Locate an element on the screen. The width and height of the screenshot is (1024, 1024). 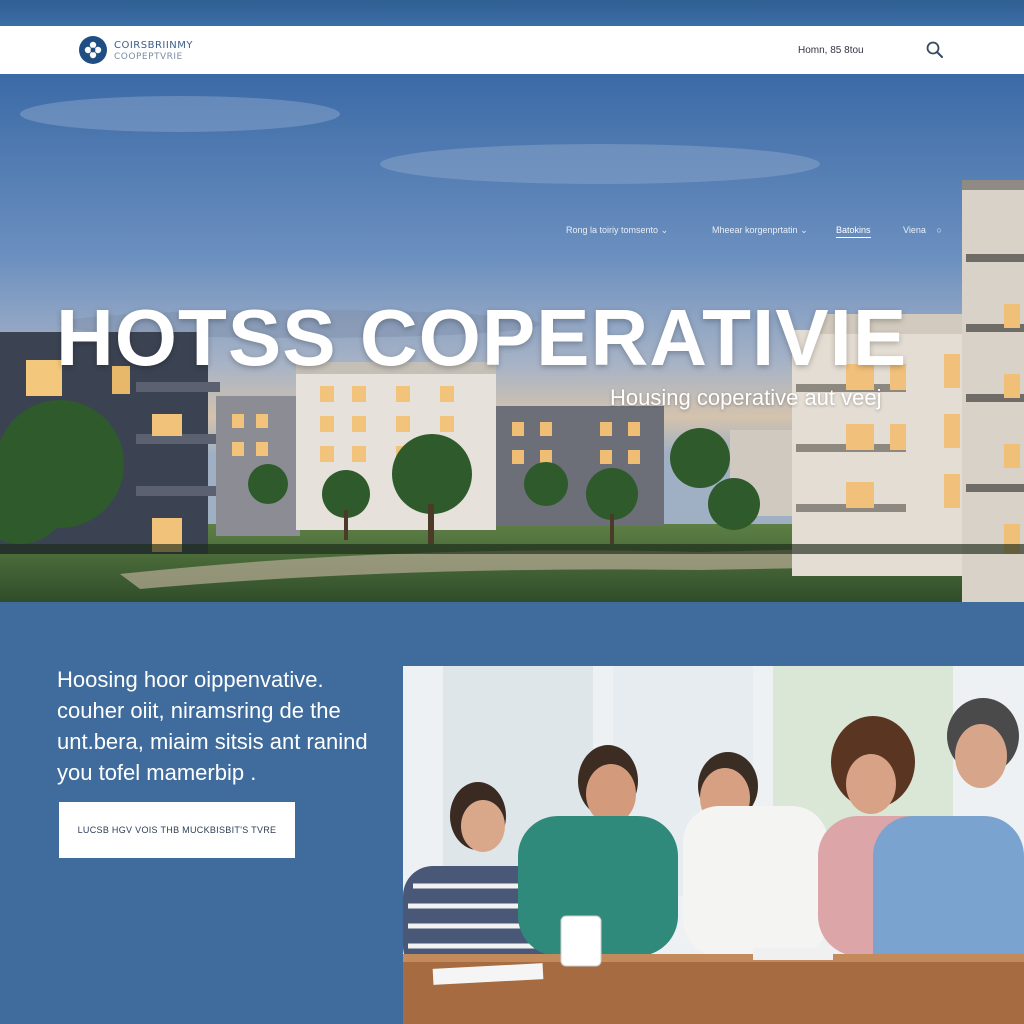
circle-icon: ○ is located at coordinates (939, 230).